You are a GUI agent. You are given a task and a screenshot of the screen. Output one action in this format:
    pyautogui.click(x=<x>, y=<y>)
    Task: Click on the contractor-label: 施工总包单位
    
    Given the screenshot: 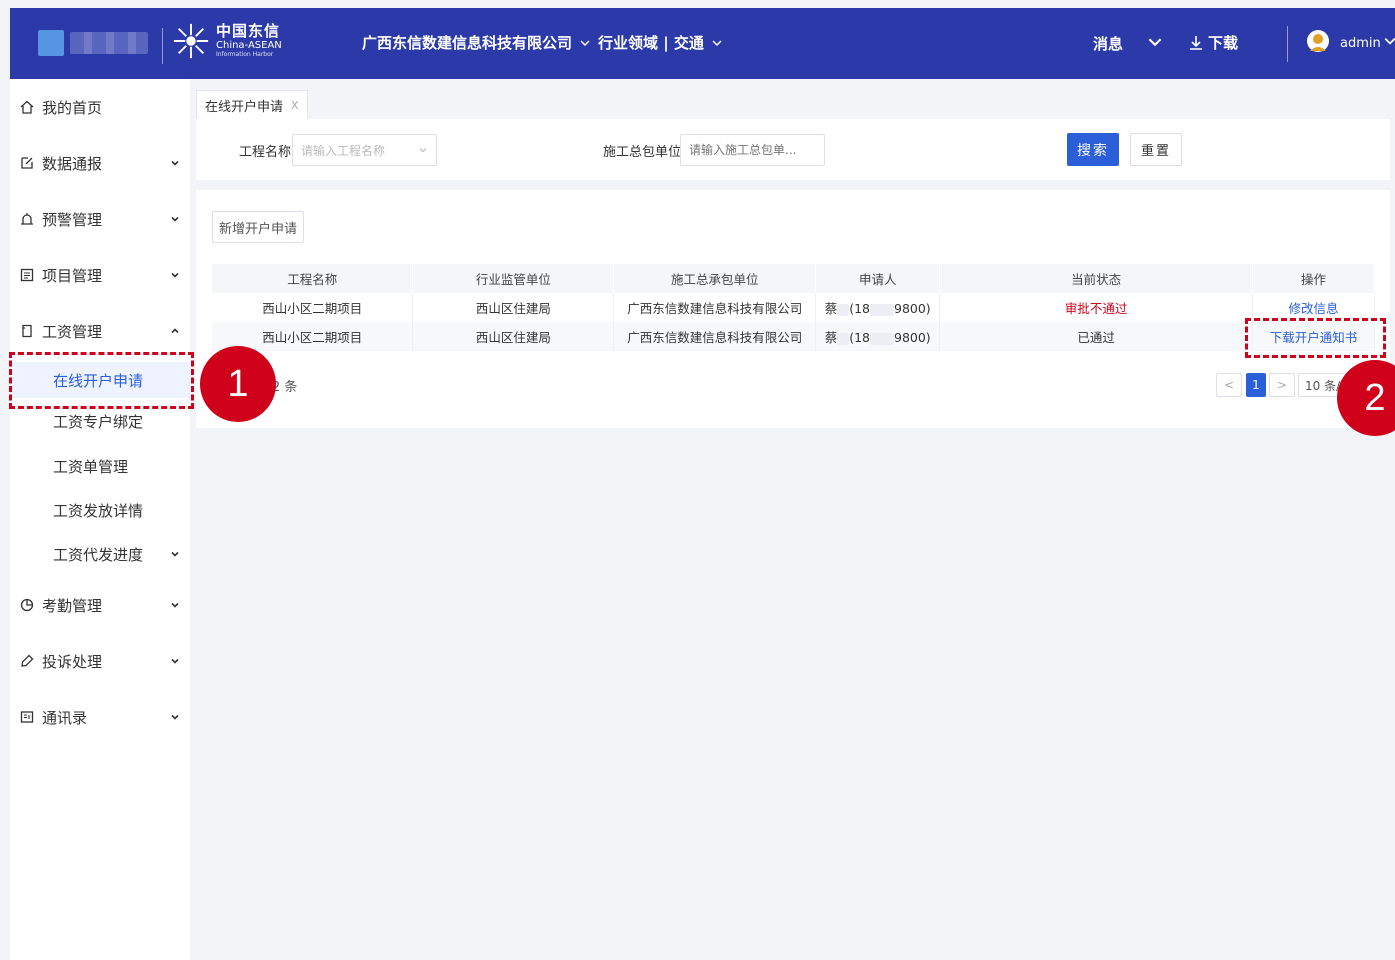 What is the action you would take?
    pyautogui.click(x=642, y=152)
    